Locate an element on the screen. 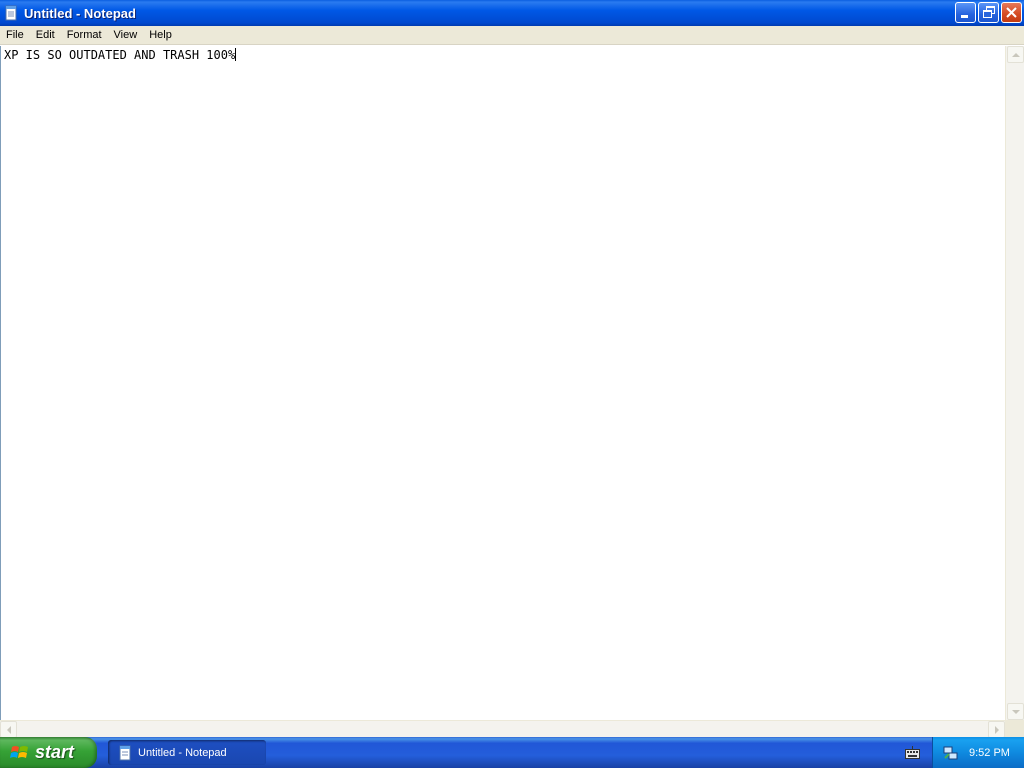 Image resolution: width=1024 pixels, height=768 pixels. chevron-right-icon is located at coordinates (996, 729).